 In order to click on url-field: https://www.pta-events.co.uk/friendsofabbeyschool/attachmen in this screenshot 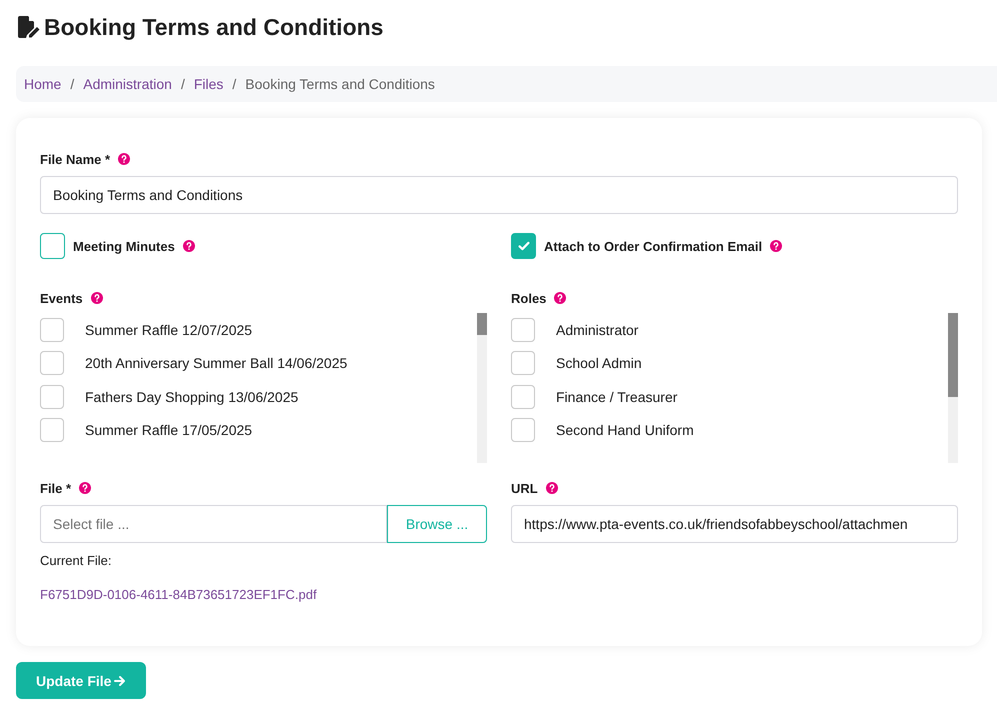, I will do `click(734, 524)`.